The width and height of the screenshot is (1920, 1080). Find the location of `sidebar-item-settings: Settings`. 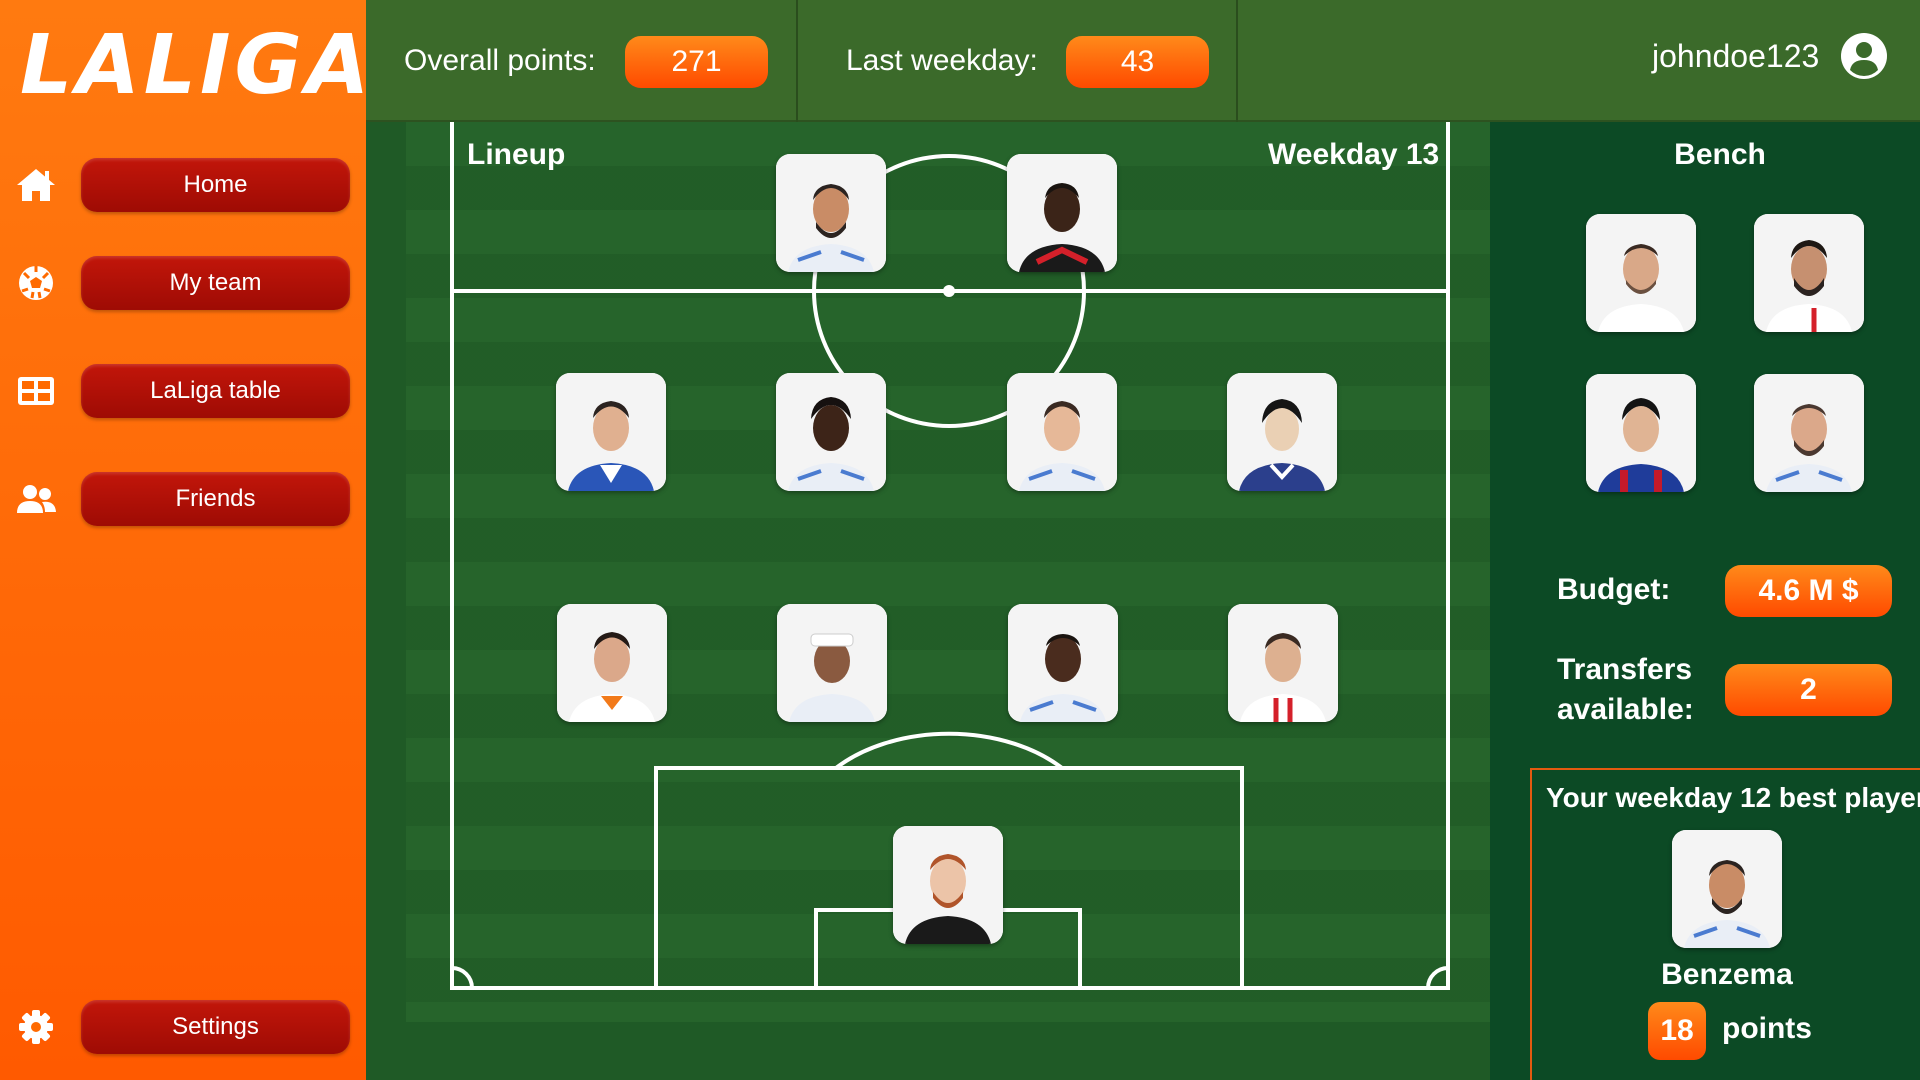

sidebar-item-settings: Settings is located at coordinates (183, 1027).